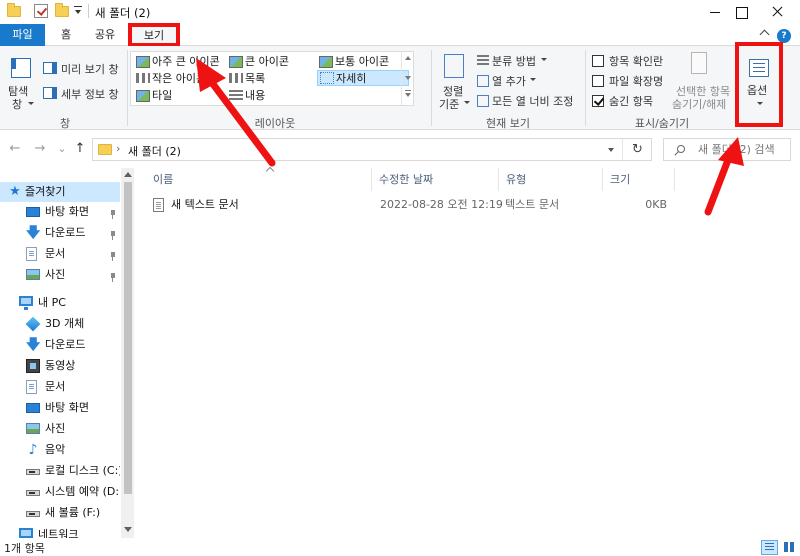 This screenshot has height=556, width=800. Describe the element at coordinates (789, 547) in the screenshot. I see `large-icons-view-button` at that location.